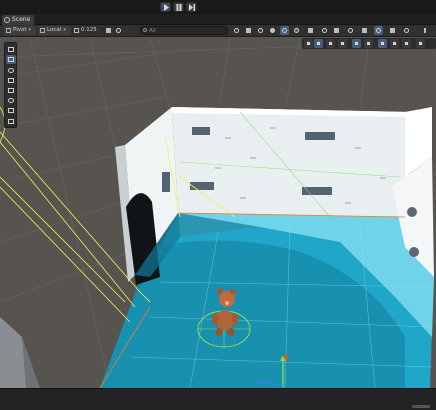 The width and height of the screenshot is (436, 410). I want to click on lighting-toggle-icon, so click(368, 43).